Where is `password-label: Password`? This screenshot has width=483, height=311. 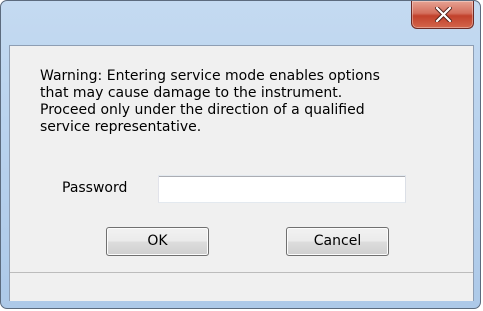
password-label: Password is located at coordinates (95, 188).